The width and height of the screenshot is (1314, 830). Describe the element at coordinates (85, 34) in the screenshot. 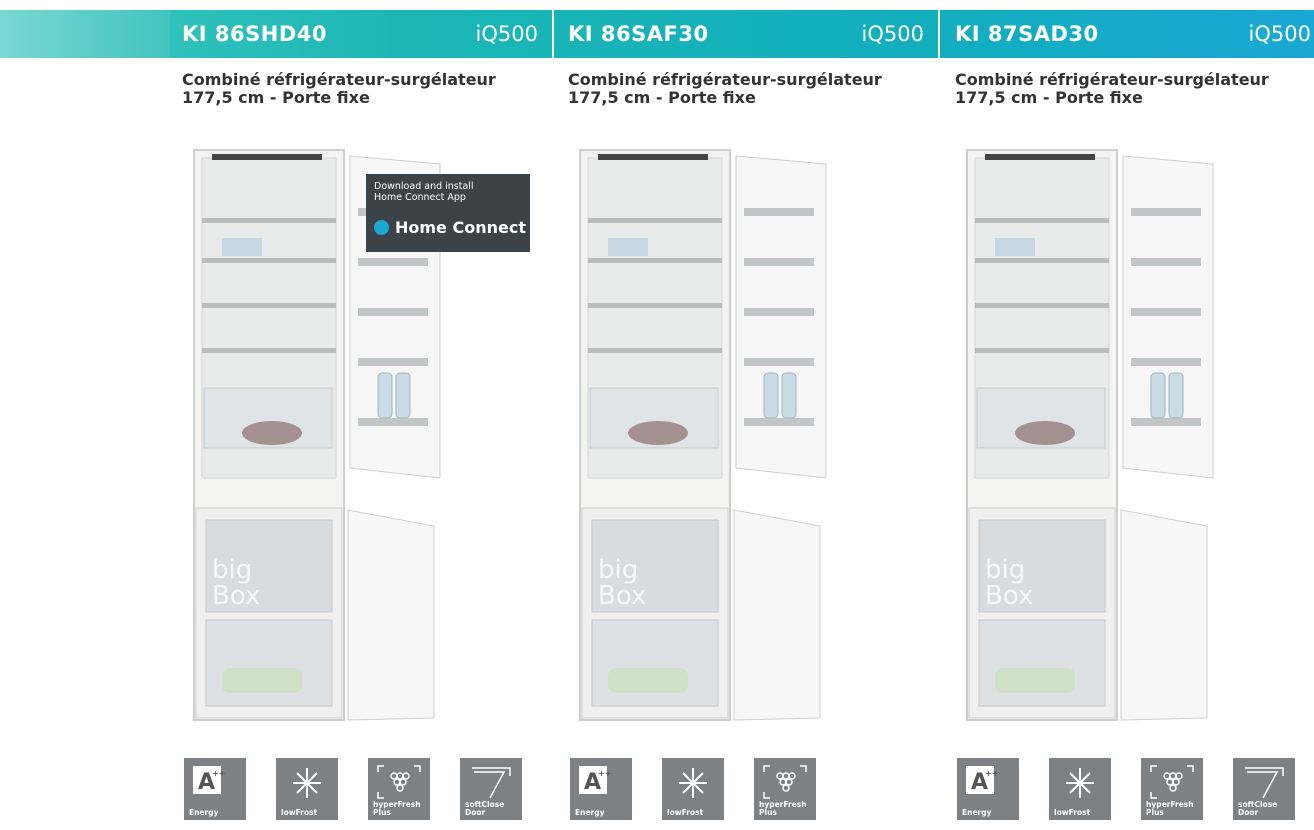

I see `header-band-lead` at that location.